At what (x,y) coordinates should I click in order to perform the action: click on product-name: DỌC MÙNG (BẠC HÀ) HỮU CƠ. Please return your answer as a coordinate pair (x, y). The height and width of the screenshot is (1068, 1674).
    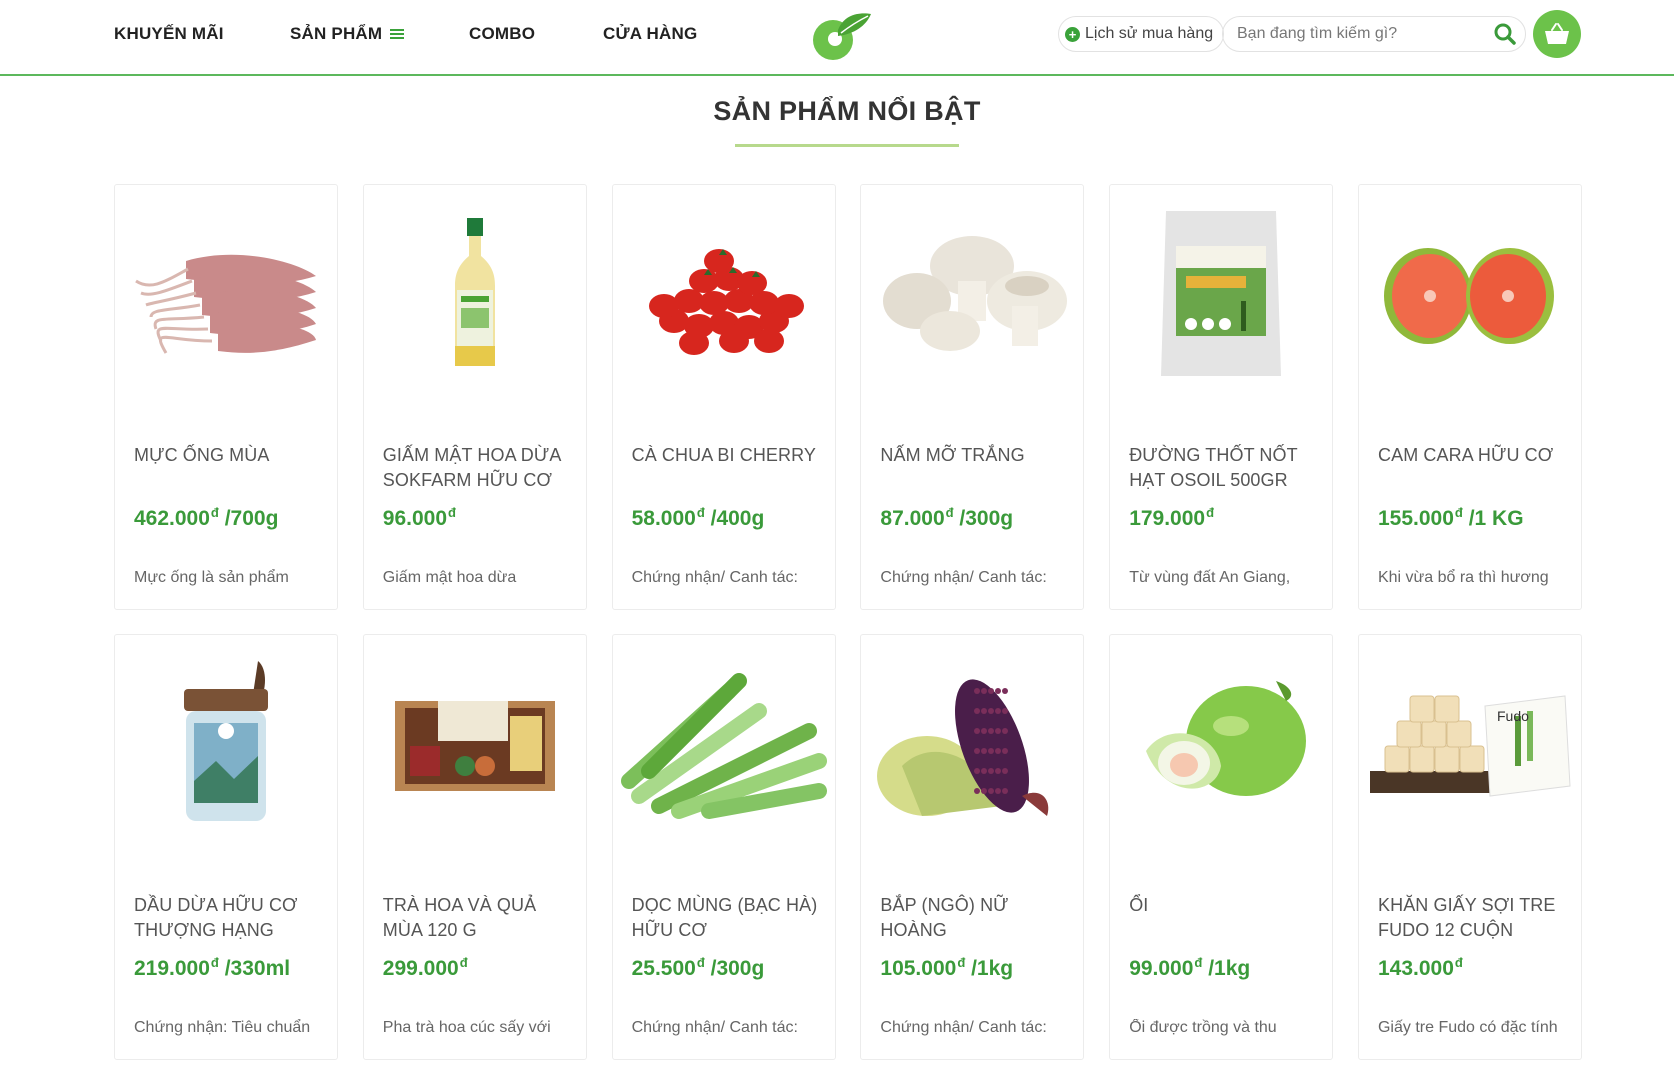
    Looking at the image, I should click on (730, 918).